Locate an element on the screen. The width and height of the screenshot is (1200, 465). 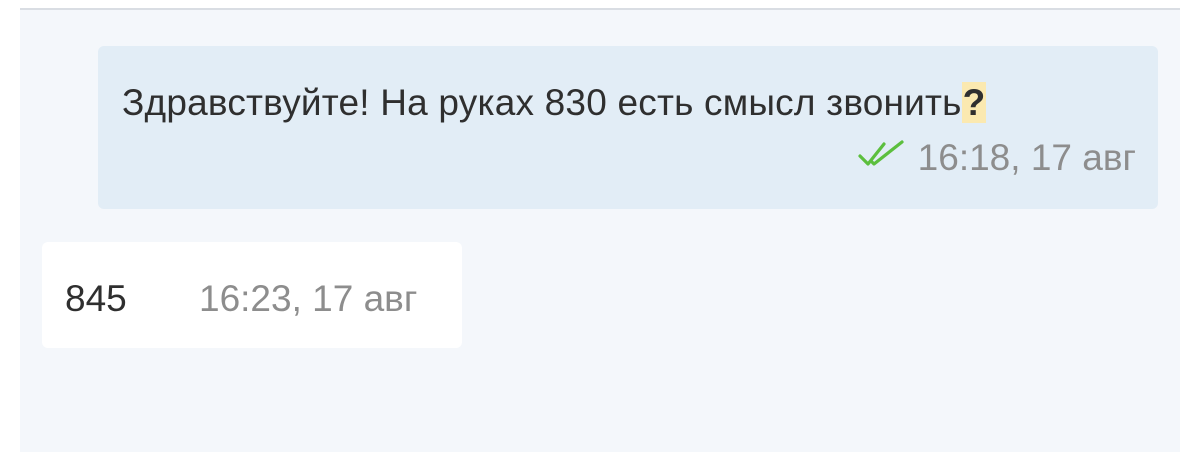
message-timestamp: 16:18, 17 авг is located at coordinates (1026, 157).